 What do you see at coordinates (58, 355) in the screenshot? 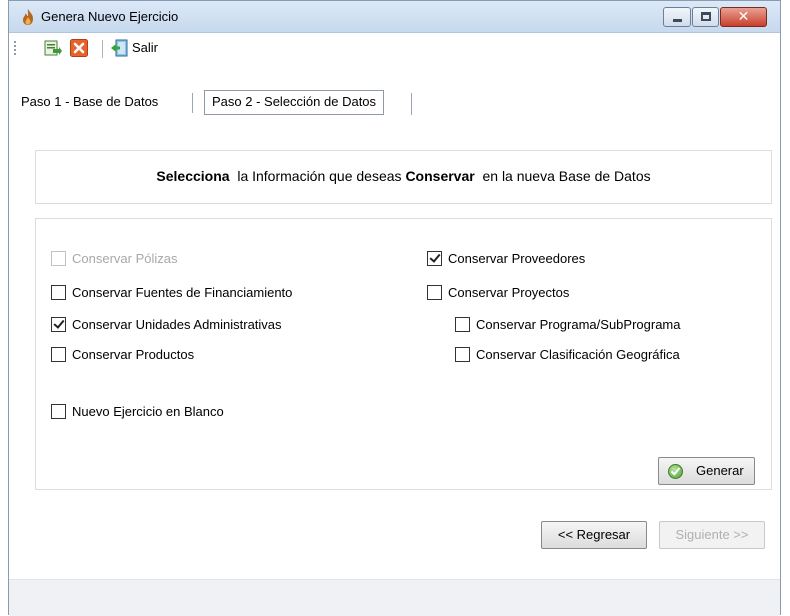
I see `checkbox-productos` at bounding box center [58, 355].